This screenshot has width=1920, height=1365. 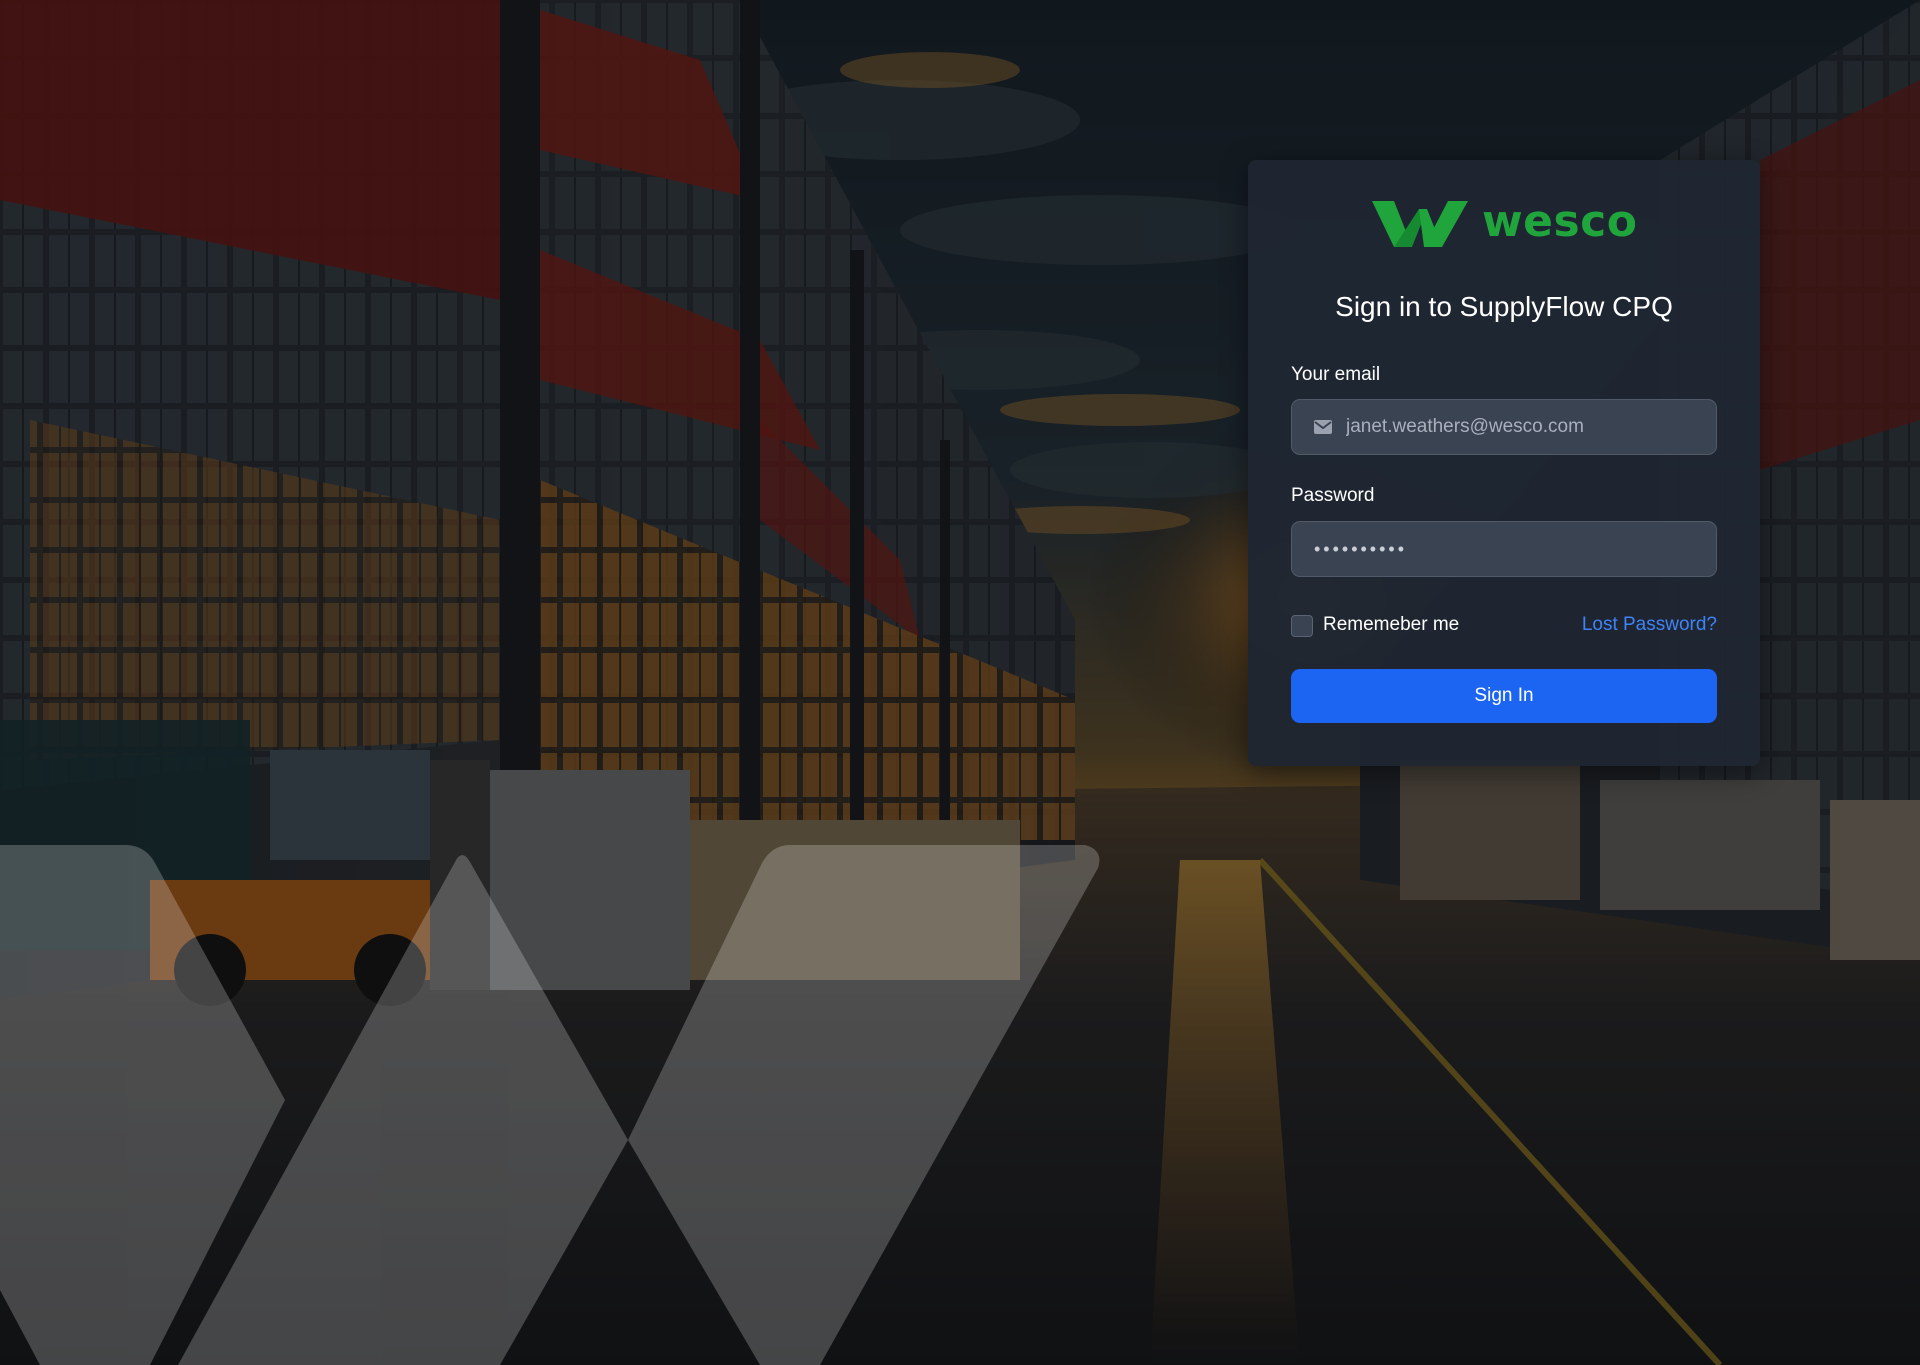 I want to click on email-field, so click(x=1504, y=427).